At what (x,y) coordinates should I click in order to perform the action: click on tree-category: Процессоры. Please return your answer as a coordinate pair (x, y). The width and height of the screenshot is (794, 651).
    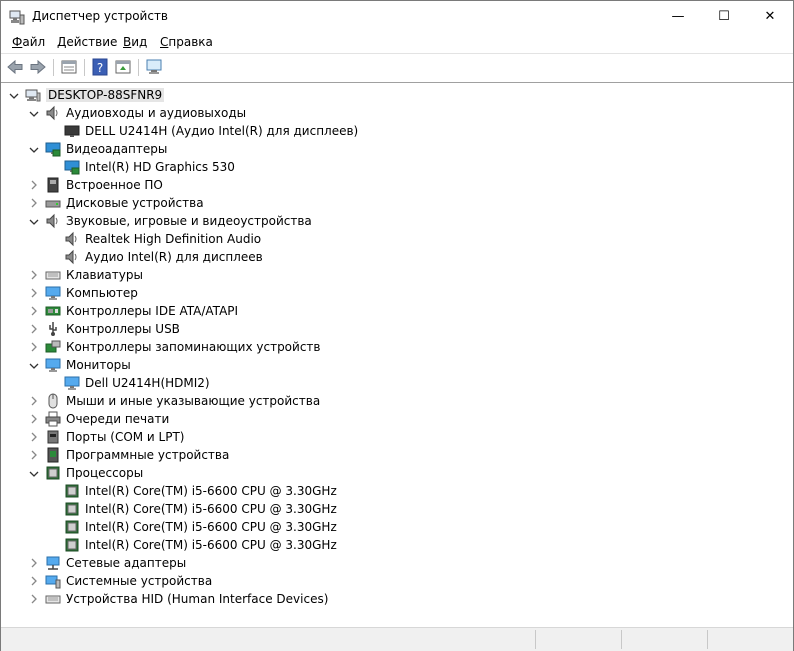
    Looking at the image, I should click on (94, 473).